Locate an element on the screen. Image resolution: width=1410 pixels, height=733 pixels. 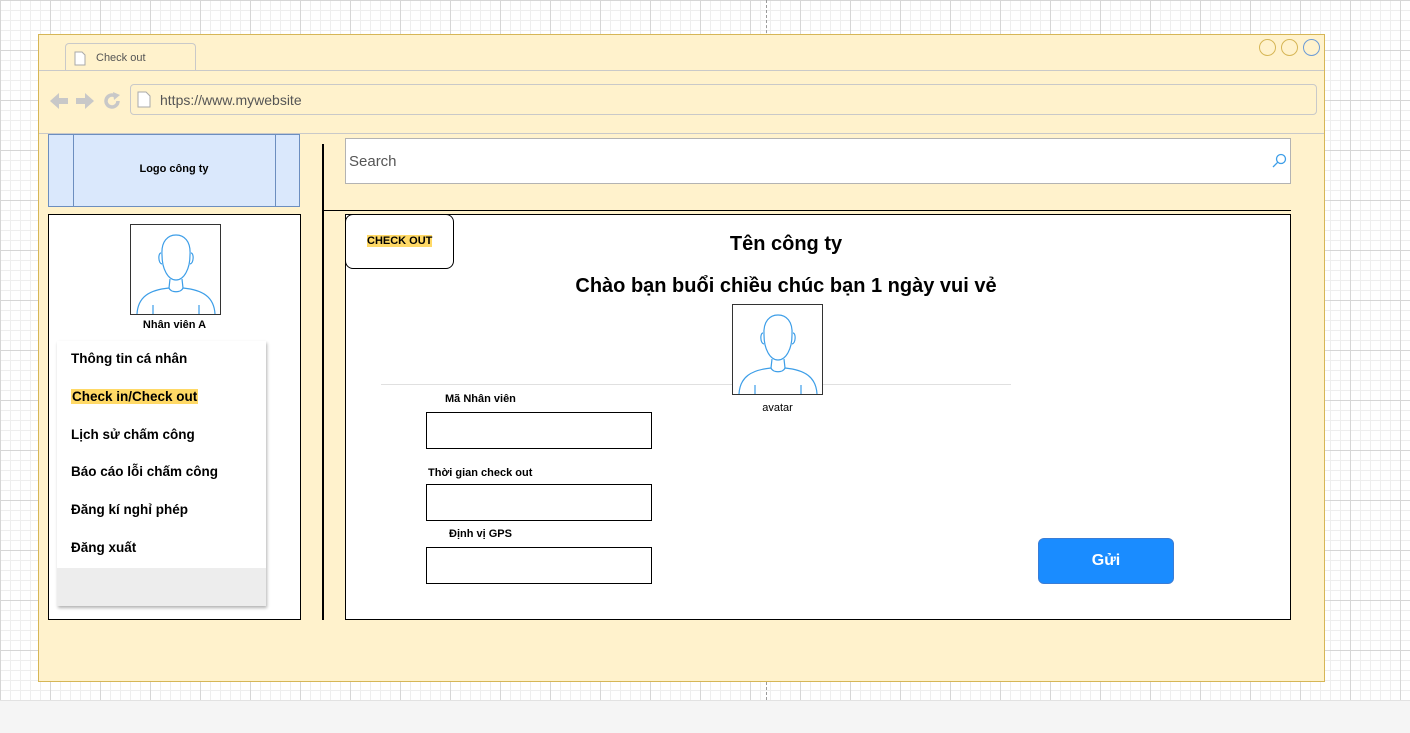
search-icon is located at coordinates (1279, 161).